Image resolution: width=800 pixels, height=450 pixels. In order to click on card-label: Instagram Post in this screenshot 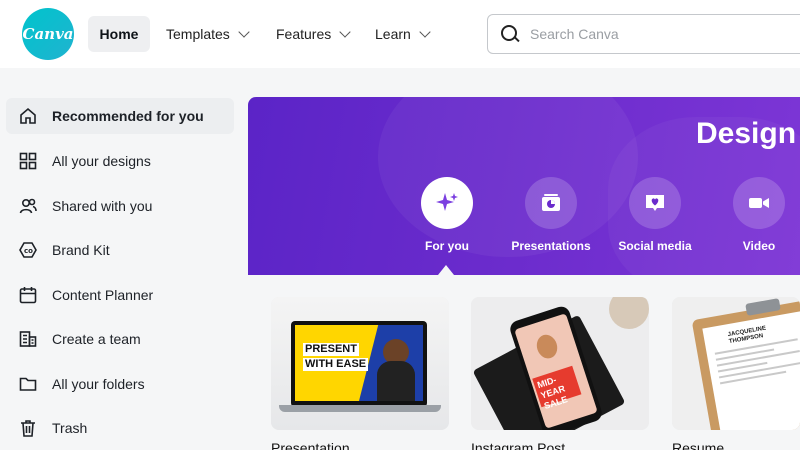, I will do `click(518, 445)`.